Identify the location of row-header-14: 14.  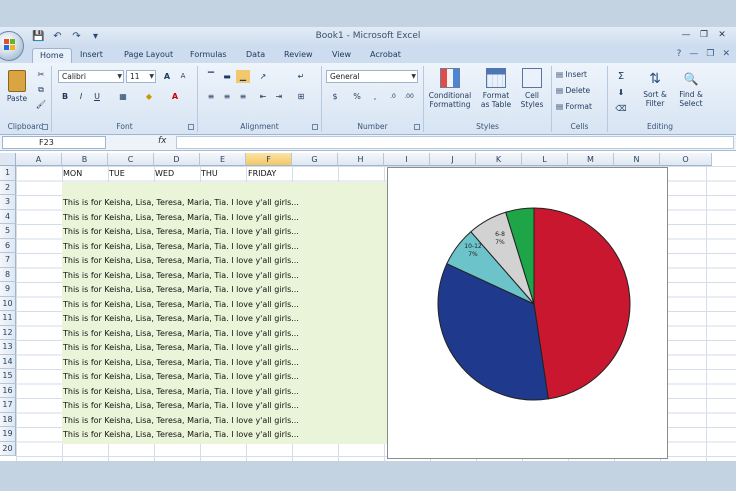
(8, 361).